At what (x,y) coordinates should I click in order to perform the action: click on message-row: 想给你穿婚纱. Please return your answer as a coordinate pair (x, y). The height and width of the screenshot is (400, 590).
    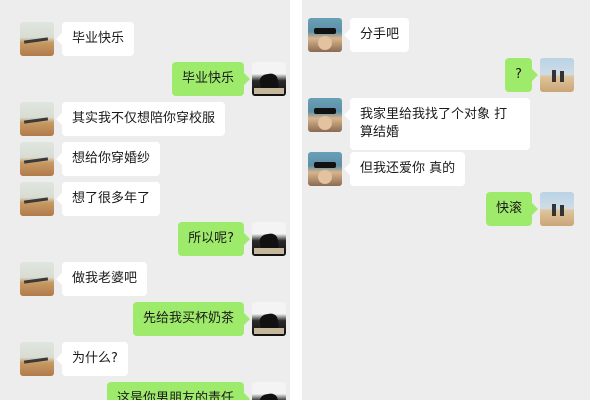
    Looking at the image, I should click on (90, 159).